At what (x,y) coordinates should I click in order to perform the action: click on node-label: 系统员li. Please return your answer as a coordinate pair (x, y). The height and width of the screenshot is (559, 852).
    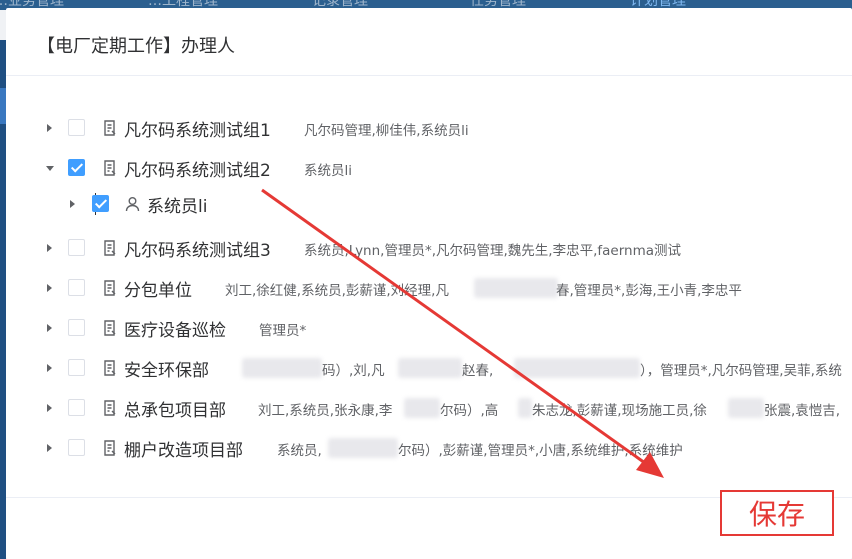
    Looking at the image, I should click on (177, 207).